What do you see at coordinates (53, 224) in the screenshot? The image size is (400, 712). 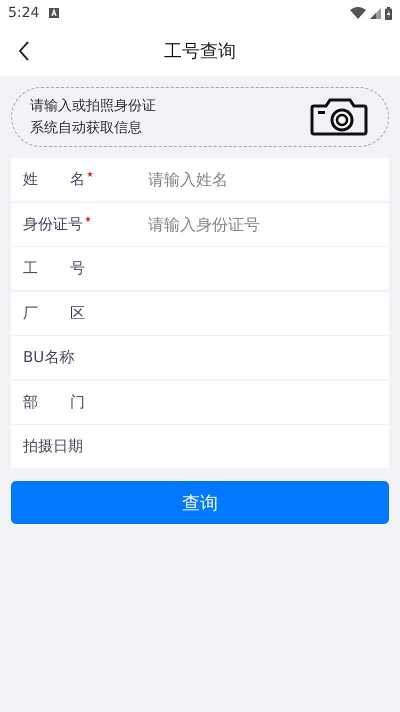 I see `field-label: 身份证号` at bounding box center [53, 224].